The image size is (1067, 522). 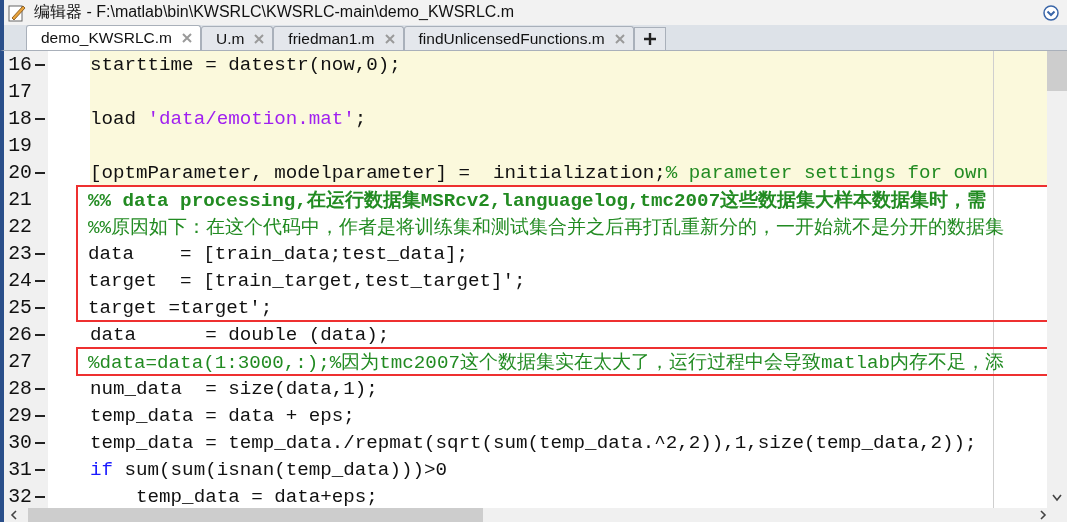 What do you see at coordinates (17, 12) in the screenshot?
I see `editor-icon` at bounding box center [17, 12].